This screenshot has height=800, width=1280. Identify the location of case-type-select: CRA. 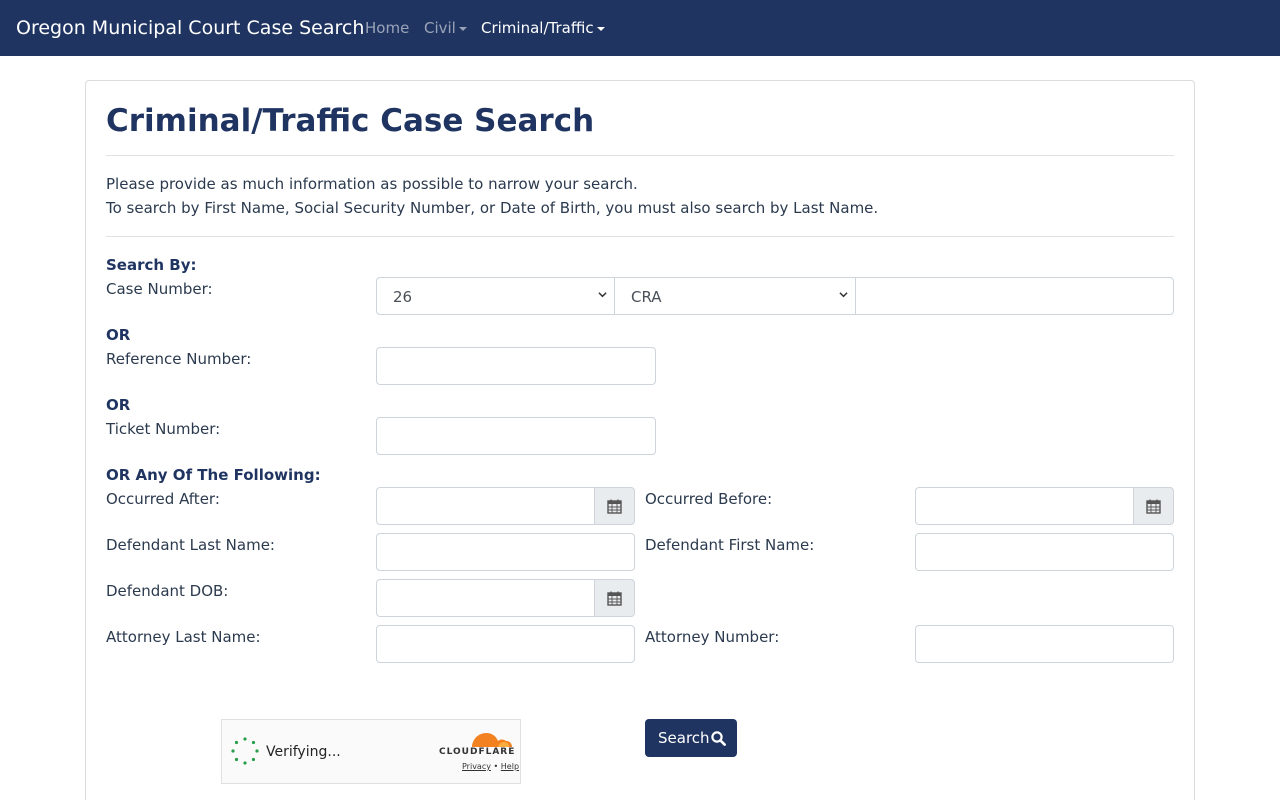
(735, 296).